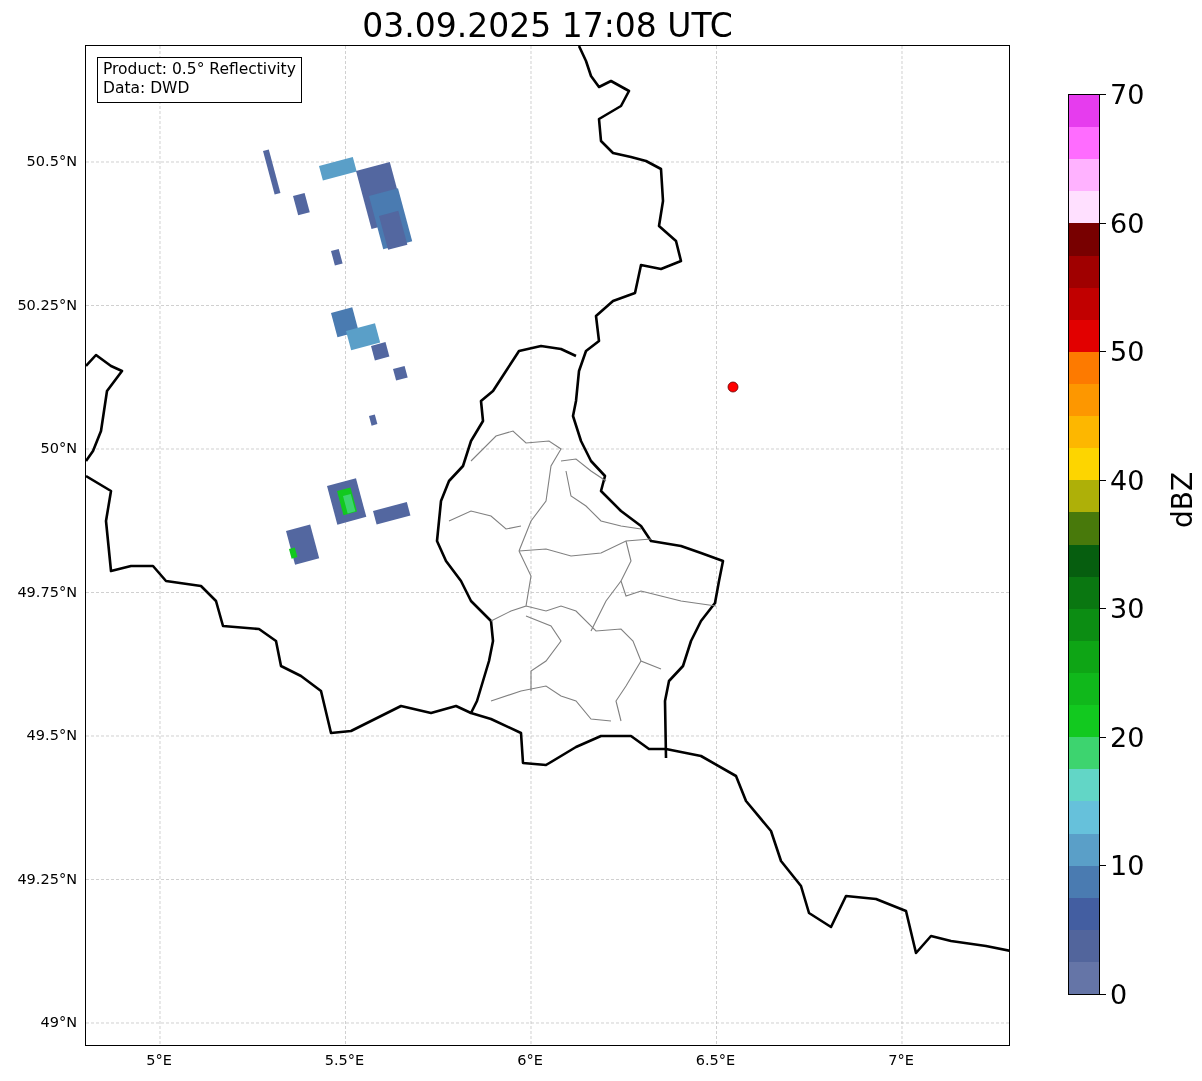  Describe the element at coordinates (58, 1022) in the screenshot. I see `latitude-label: 49°N` at that location.